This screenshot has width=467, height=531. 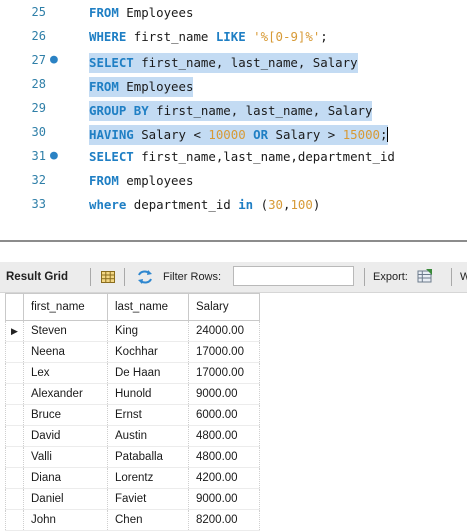 What do you see at coordinates (148, 415) in the screenshot?
I see `cell-last-name: Ernst` at bounding box center [148, 415].